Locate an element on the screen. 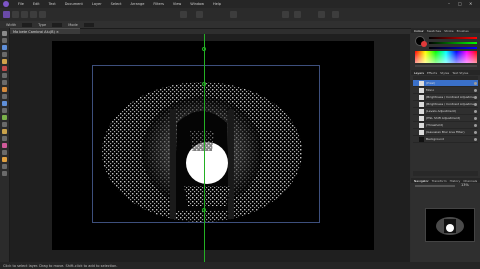  gradient-tool-icon is located at coordinates (4, 96).